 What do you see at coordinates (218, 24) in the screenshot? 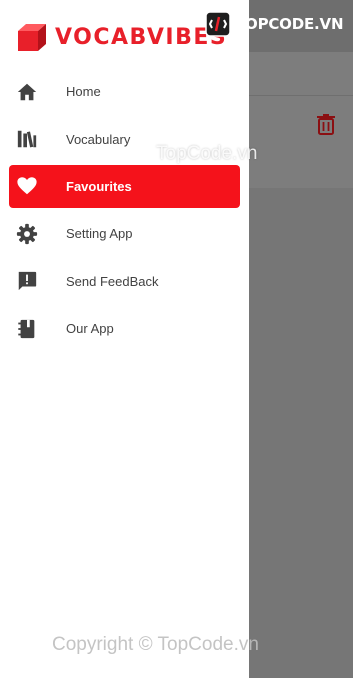
I see `topcode-logo-icon` at bounding box center [218, 24].